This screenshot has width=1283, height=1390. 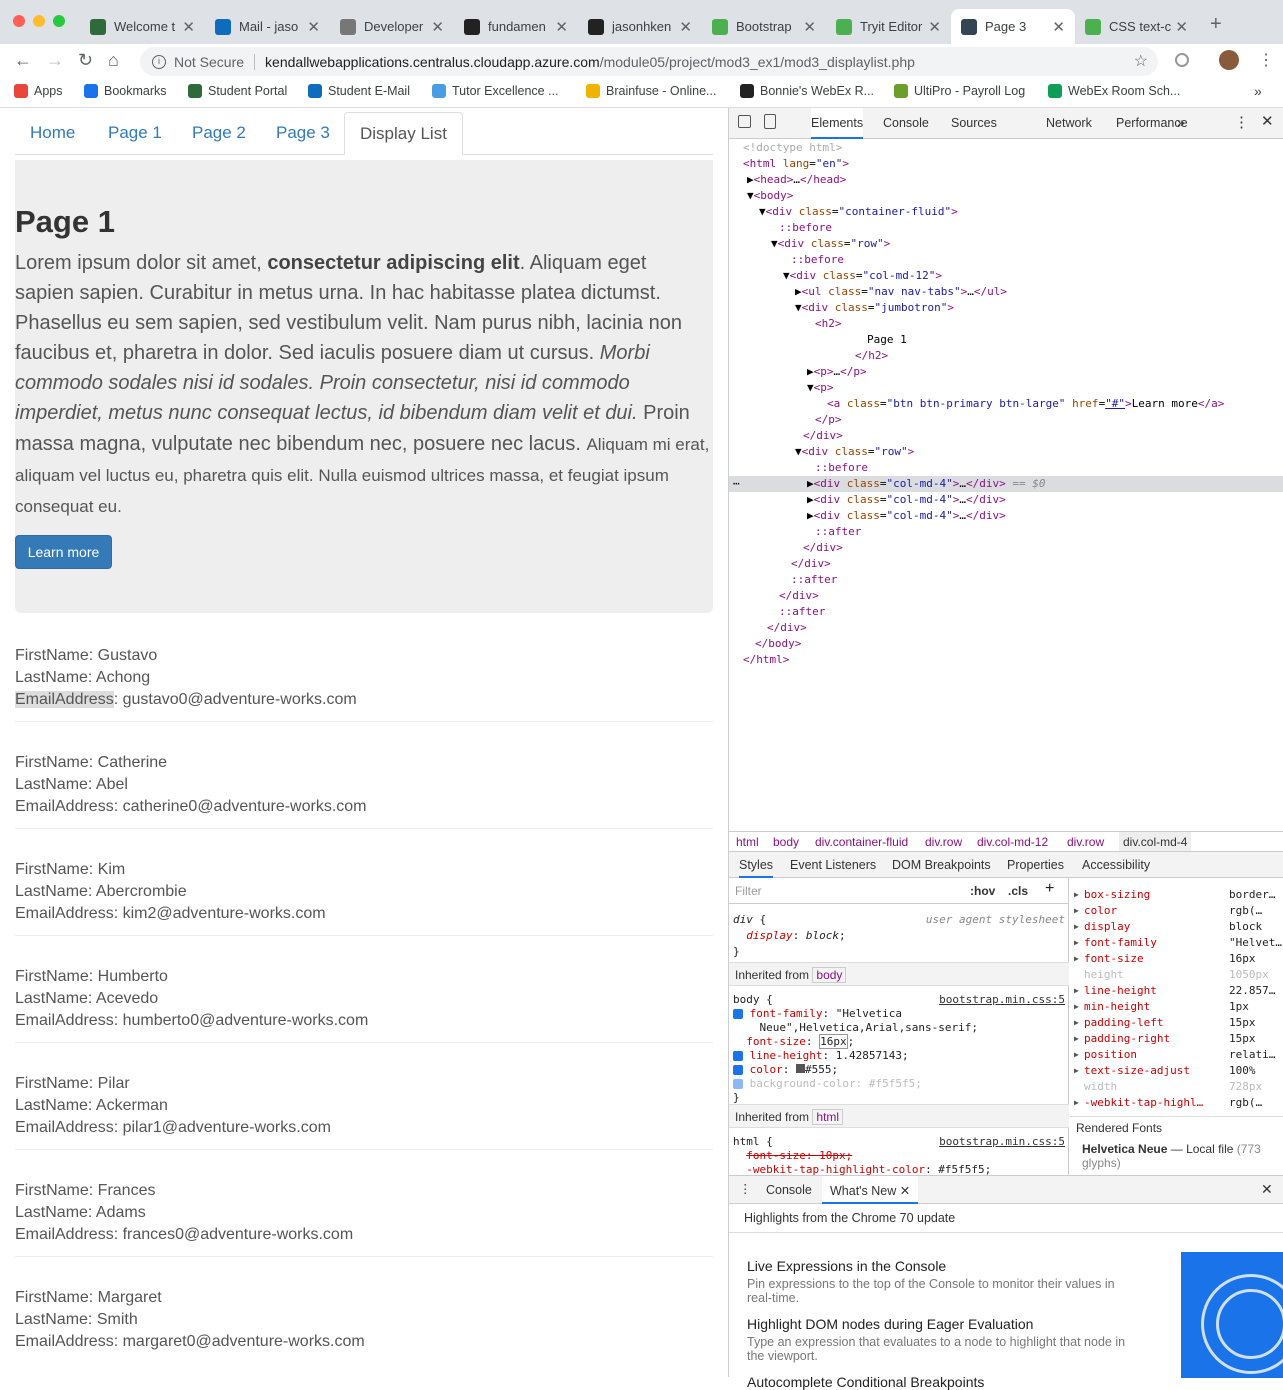 I want to click on breadcrumb-item: div.col-md-4, so click(x=1155, y=842).